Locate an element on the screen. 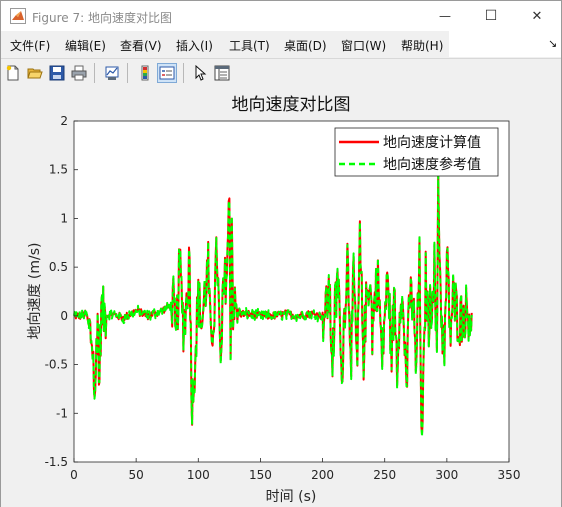 The width and height of the screenshot is (562, 507). x-tick-label: 300 is located at coordinates (446, 475).